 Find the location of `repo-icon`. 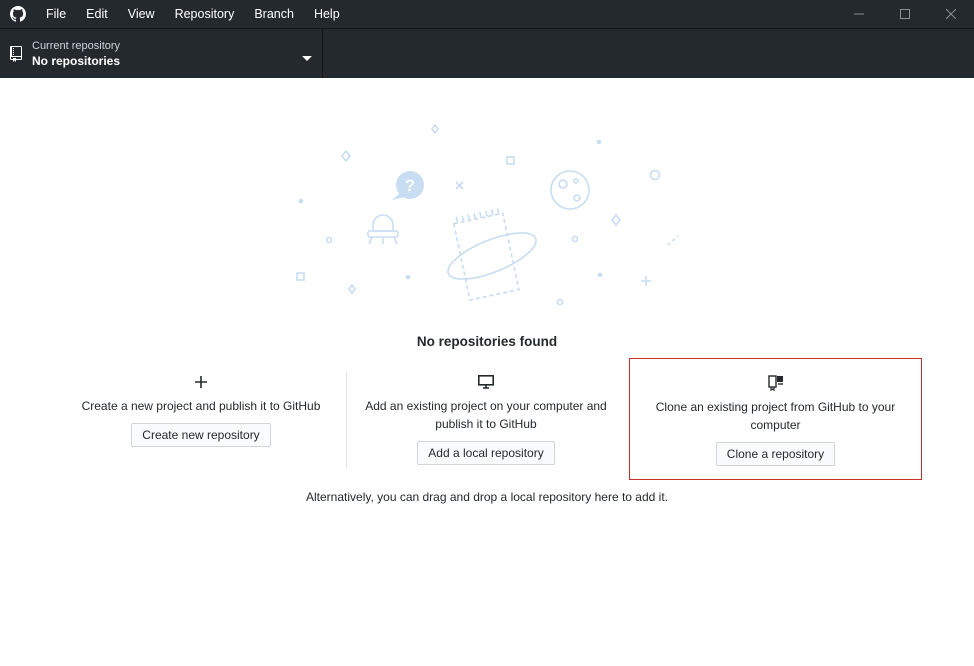

repo-icon is located at coordinates (16, 53).